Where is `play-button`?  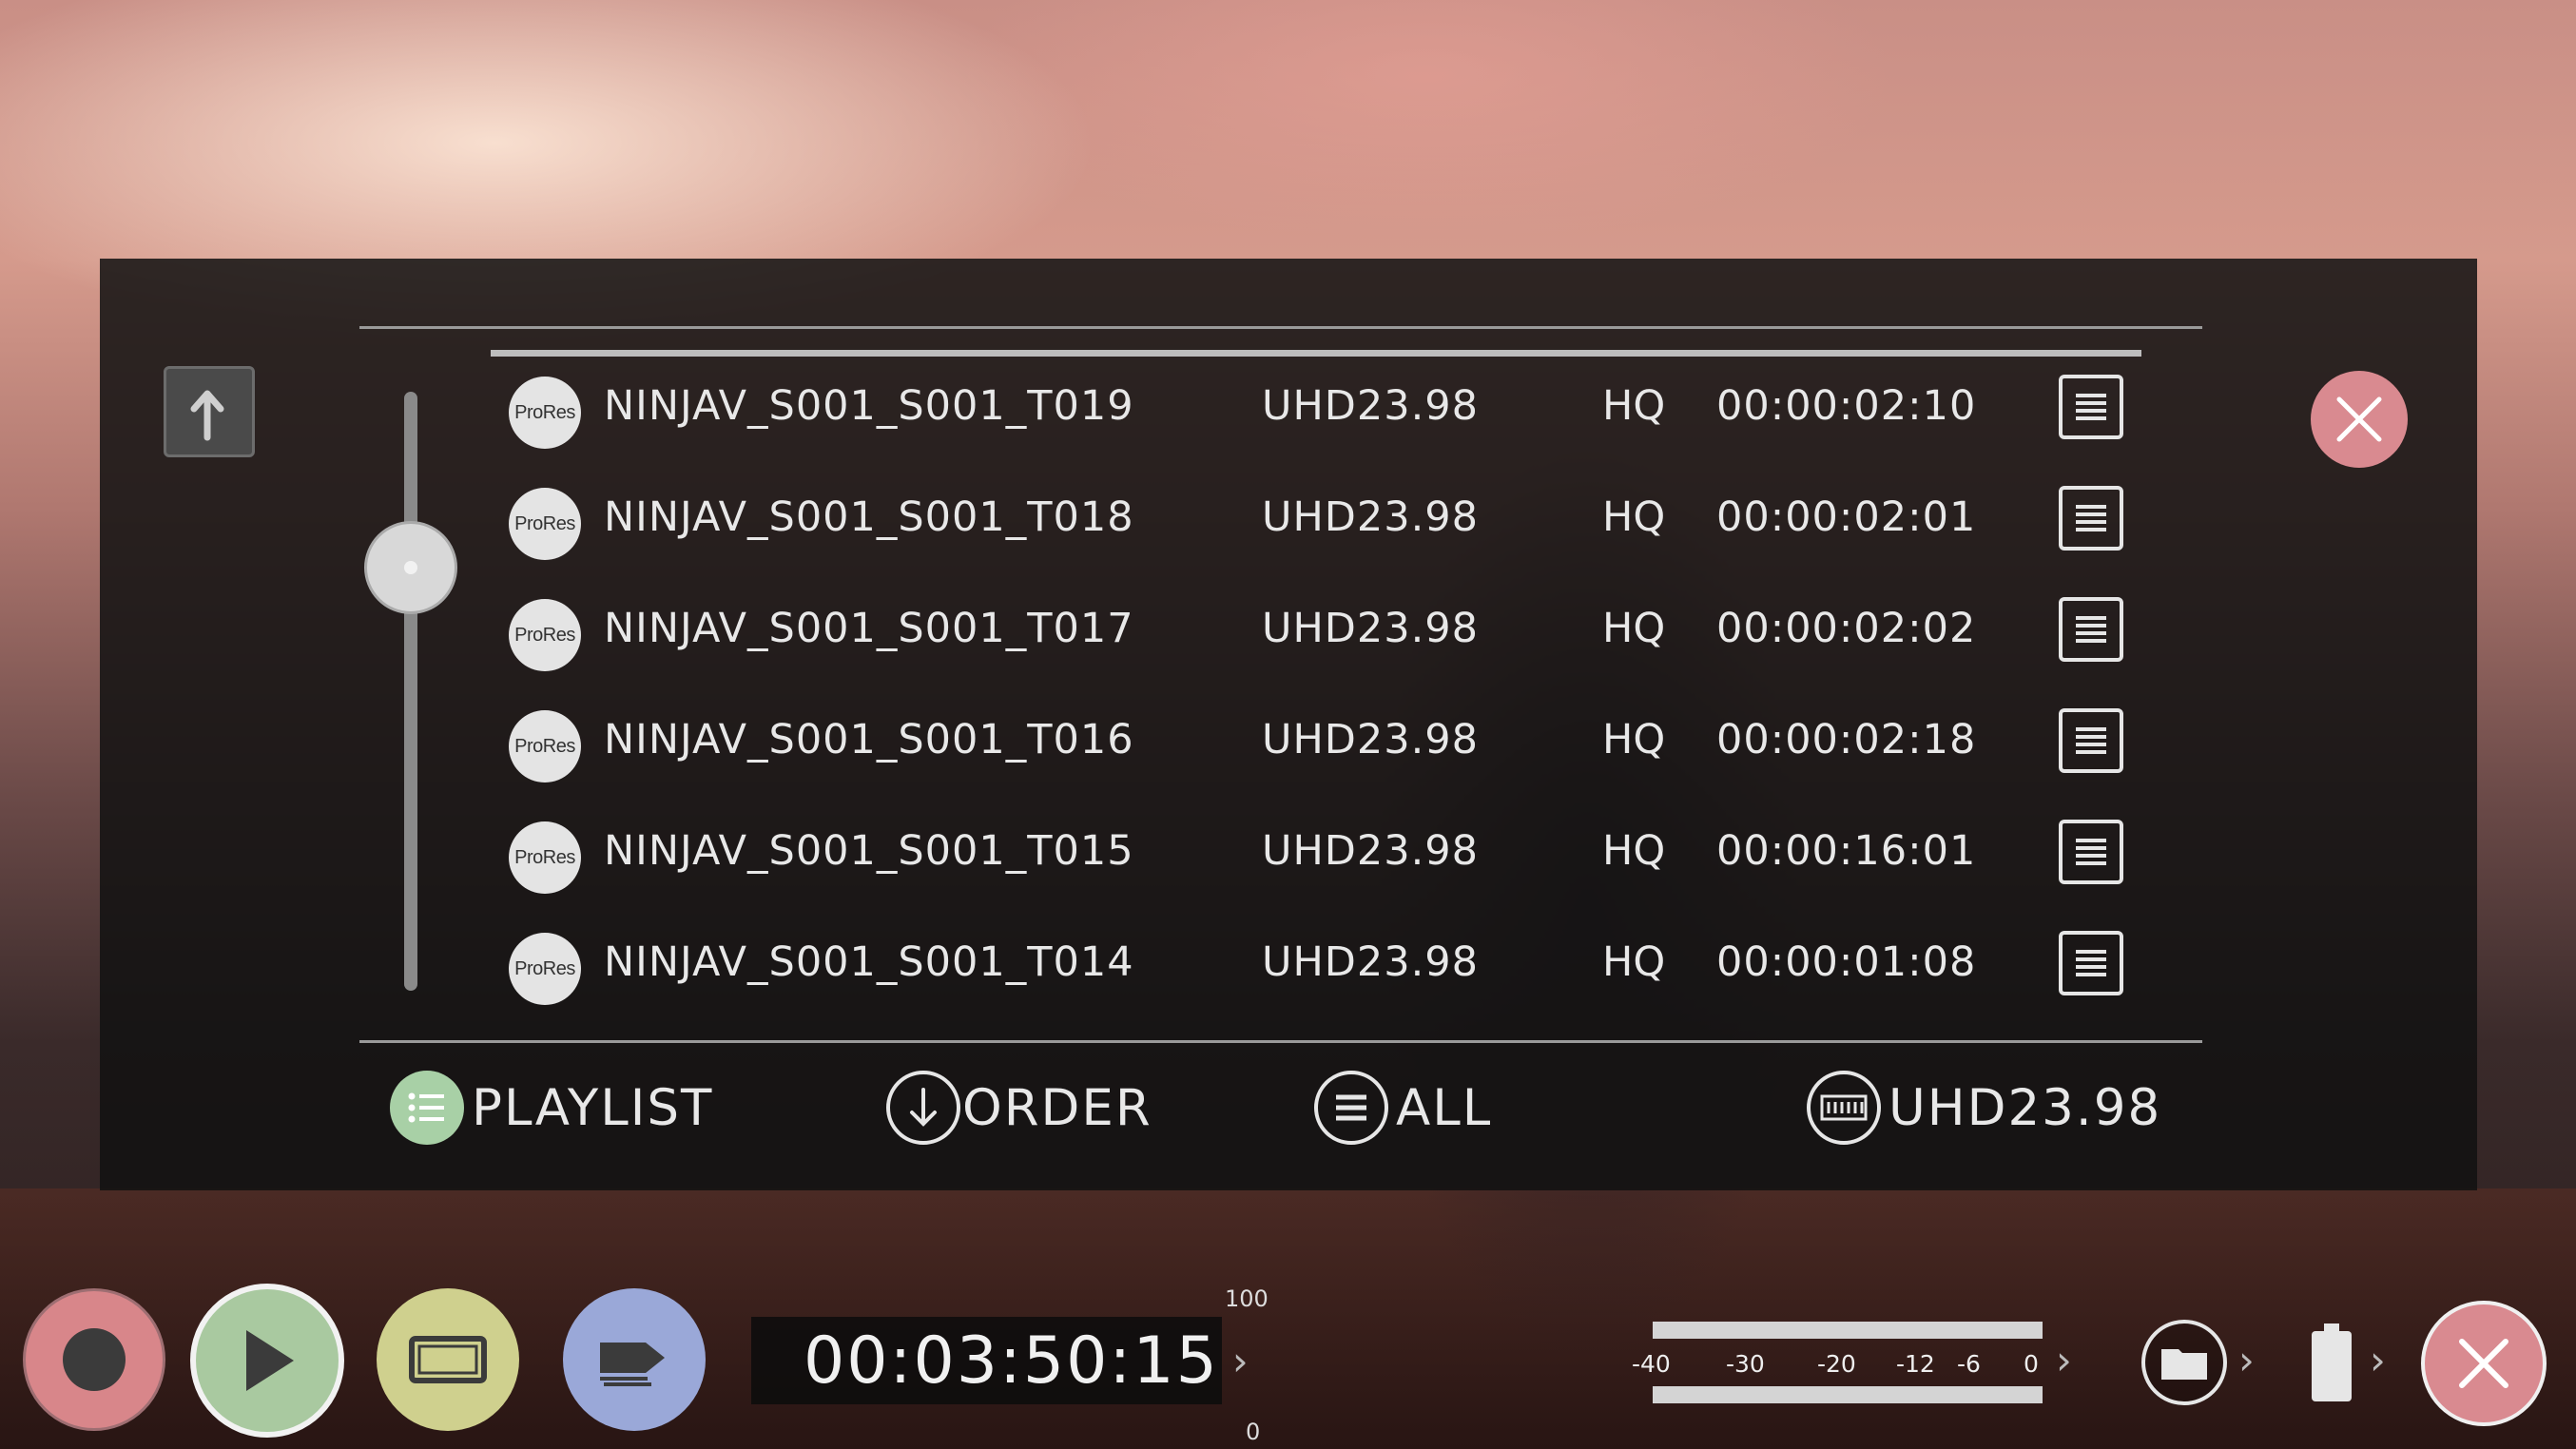 play-button is located at coordinates (267, 1361).